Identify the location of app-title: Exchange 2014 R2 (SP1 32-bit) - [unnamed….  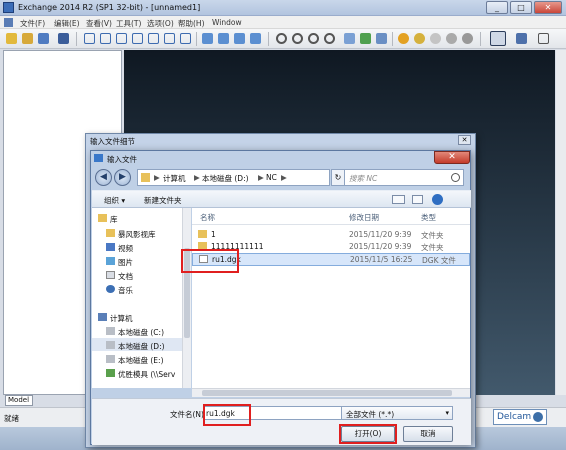
(109, 7).